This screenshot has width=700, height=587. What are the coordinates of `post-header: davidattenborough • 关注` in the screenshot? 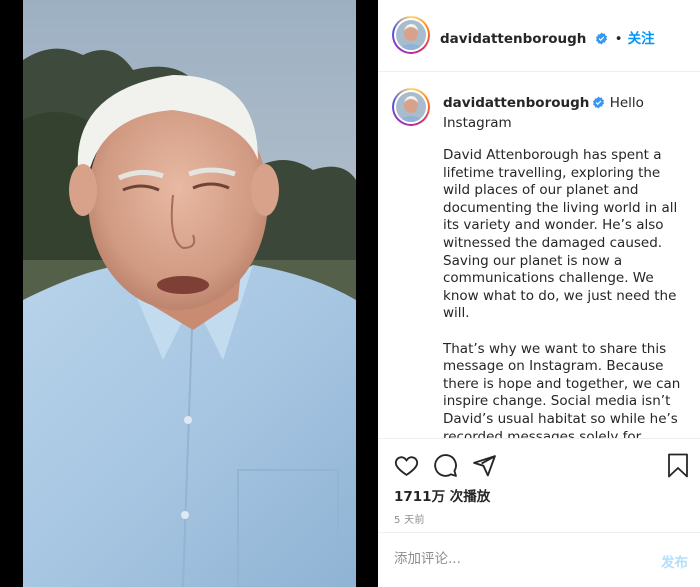 It's located at (539, 36).